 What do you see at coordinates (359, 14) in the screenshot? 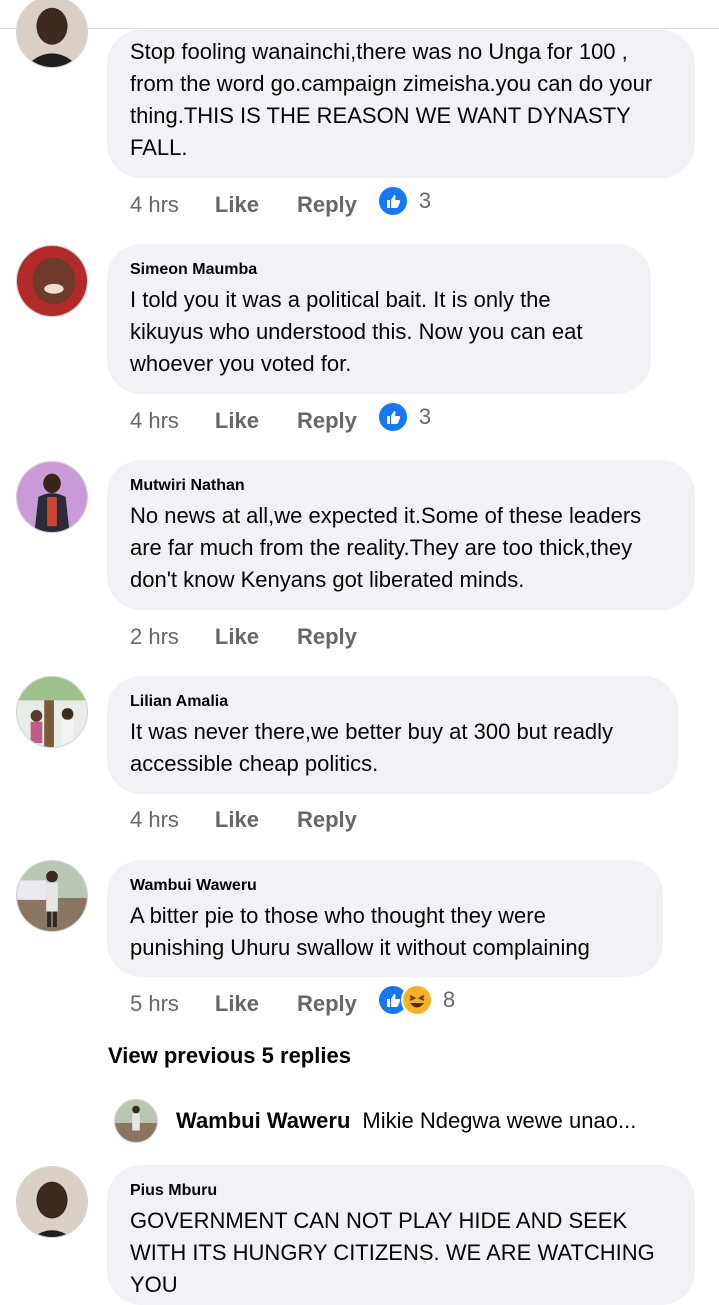
I see `top-divider` at bounding box center [359, 14].